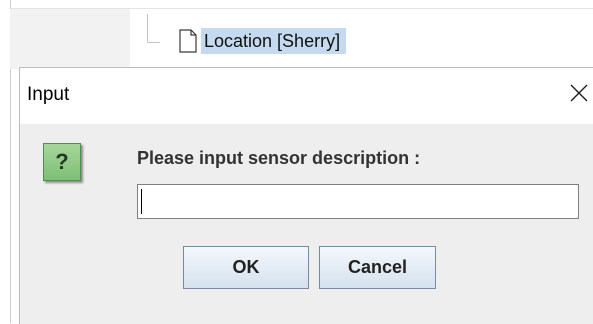 The width and height of the screenshot is (593, 324). I want to click on sensor-description-input, so click(358, 201).